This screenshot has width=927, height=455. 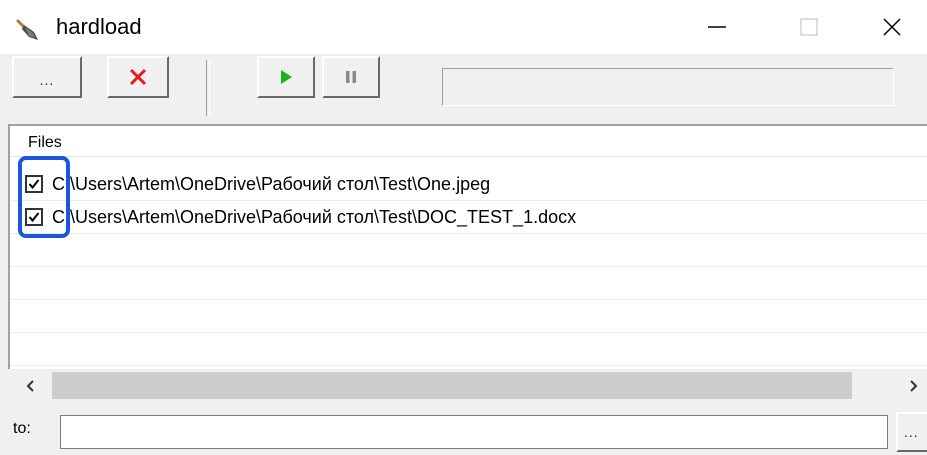 What do you see at coordinates (474, 432) in the screenshot?
I see `destination-input` at bounding box center [474, 432].